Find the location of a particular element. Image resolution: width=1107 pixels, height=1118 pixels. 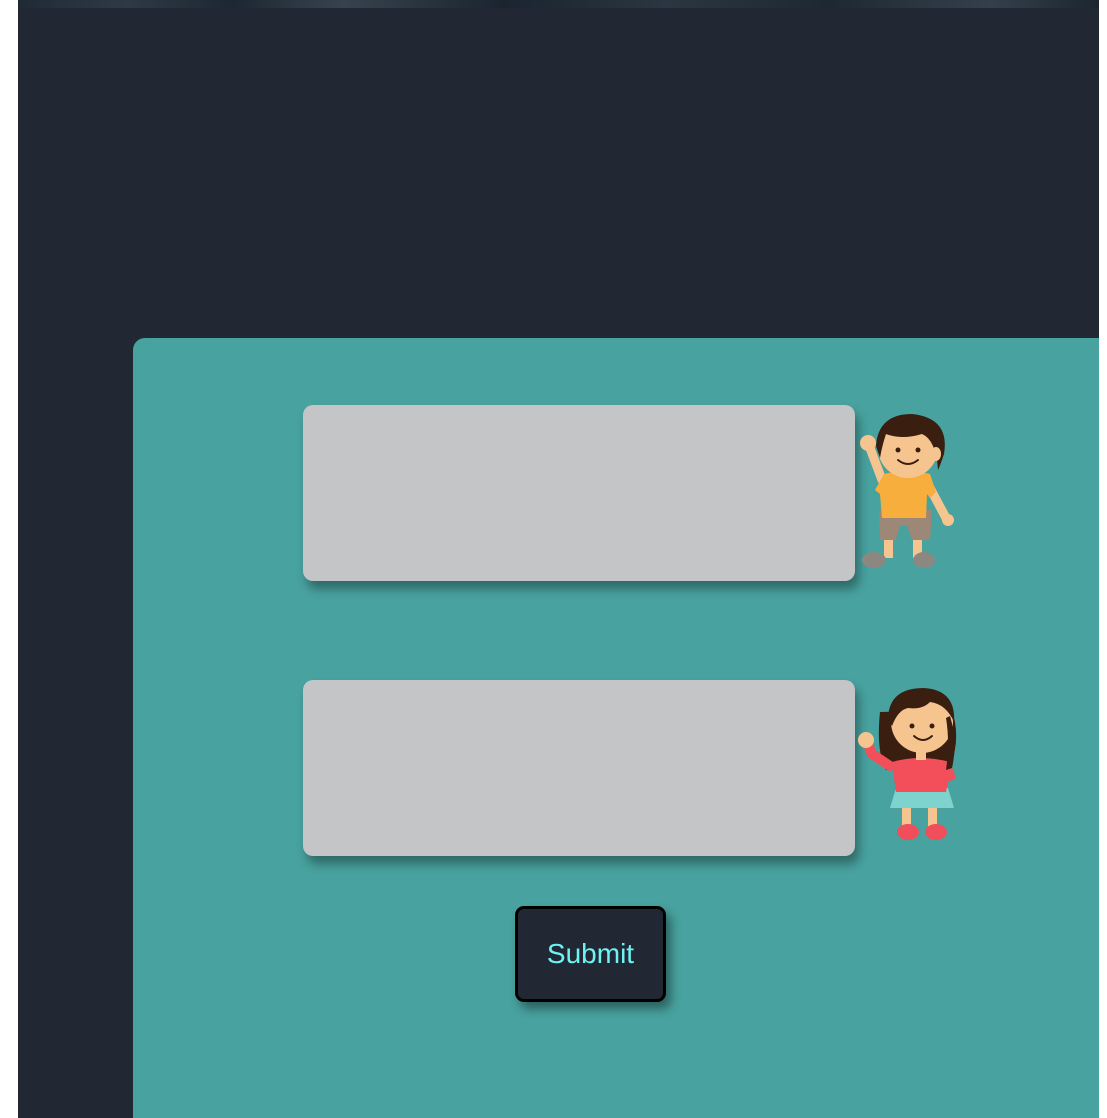

header-image-edge is located at coordinates (558, 4).